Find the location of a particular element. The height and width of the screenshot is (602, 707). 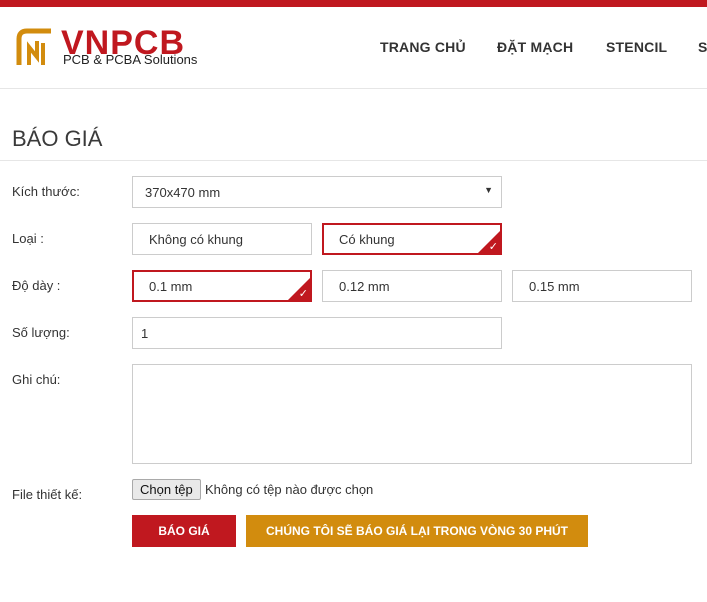

choose-file-button: Chọn tệp is located at coordinates (166, 489).